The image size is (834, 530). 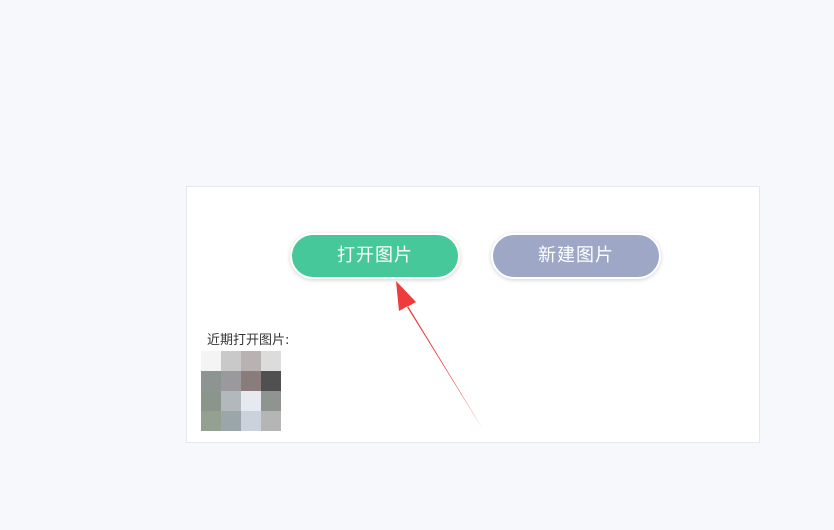 What do you see at coordinates (248, 340) in the screenshot?
I see `recent-images-label: 近期打开图片:` at bounding box center [248, 340].